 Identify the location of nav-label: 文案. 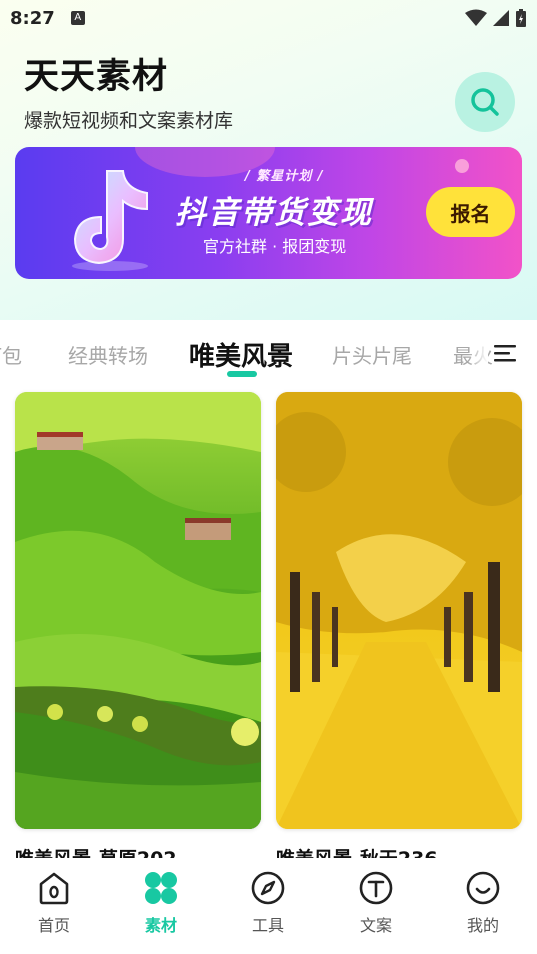
(375, 925).